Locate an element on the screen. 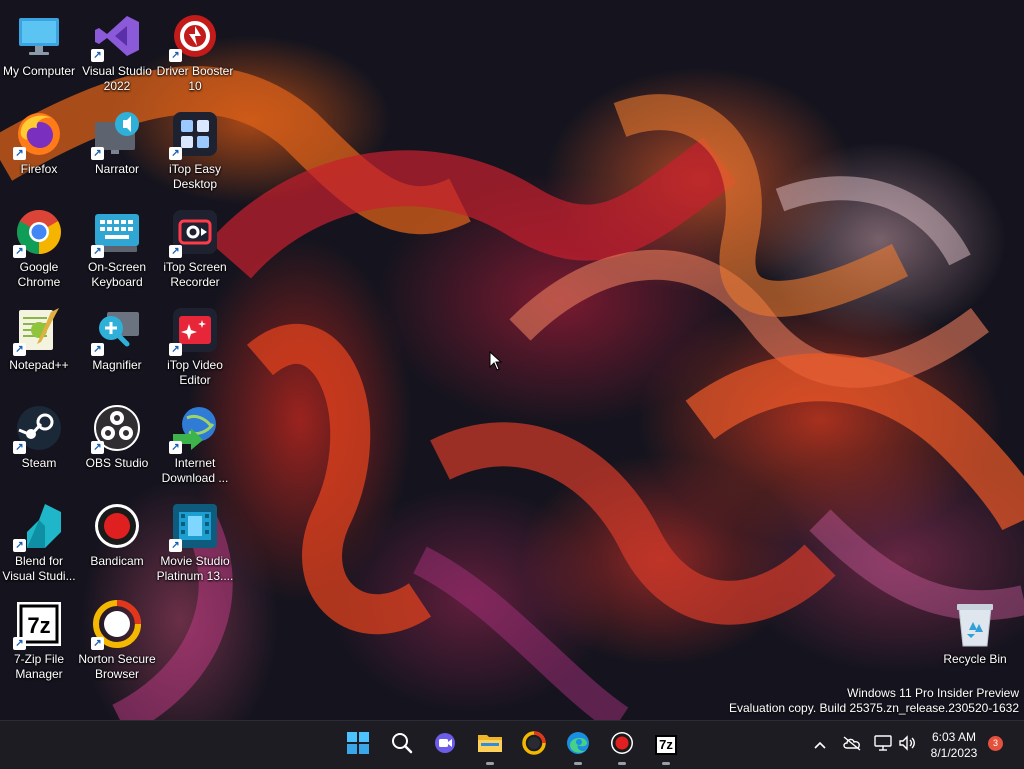  taskbar-file-explorer-button is located at coordinates (490, 747).